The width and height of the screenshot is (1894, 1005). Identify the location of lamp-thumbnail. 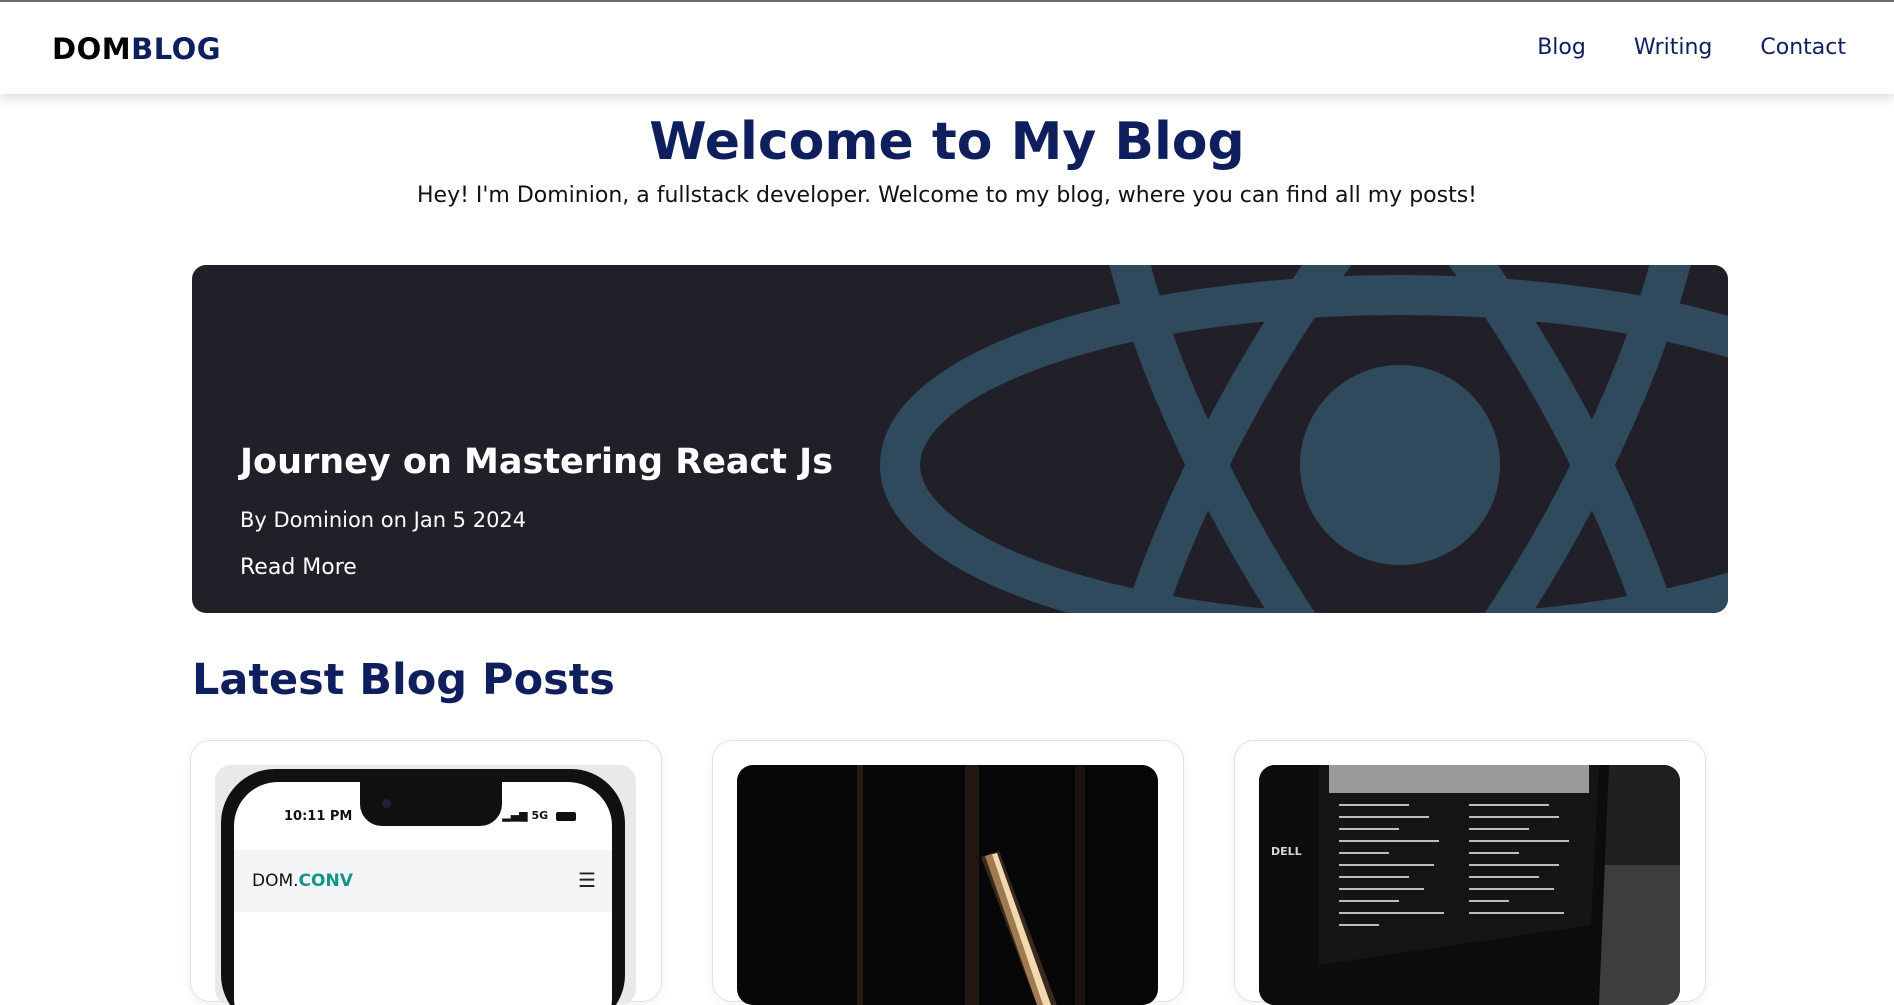
(947, 885).